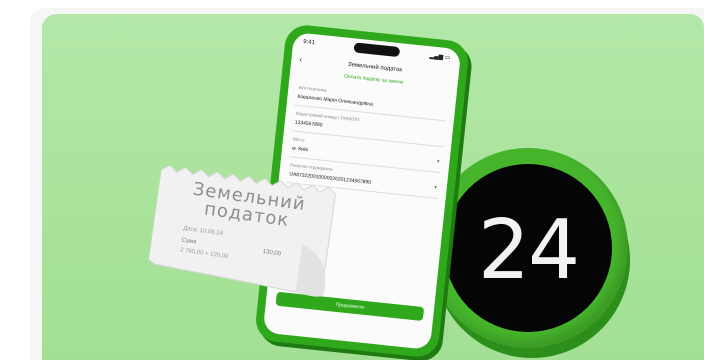  I want to click on field-value: м. Київ, so click(300, 149).